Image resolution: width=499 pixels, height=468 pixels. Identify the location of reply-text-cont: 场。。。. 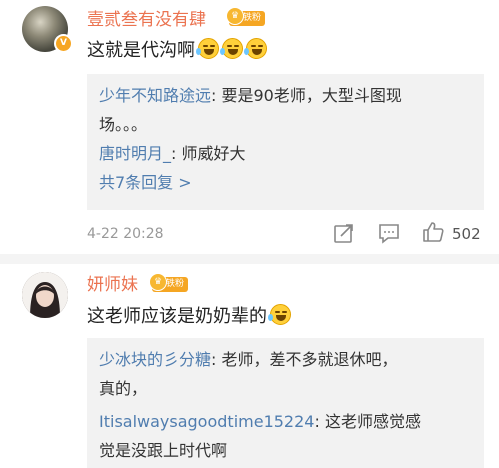
(123, 124).